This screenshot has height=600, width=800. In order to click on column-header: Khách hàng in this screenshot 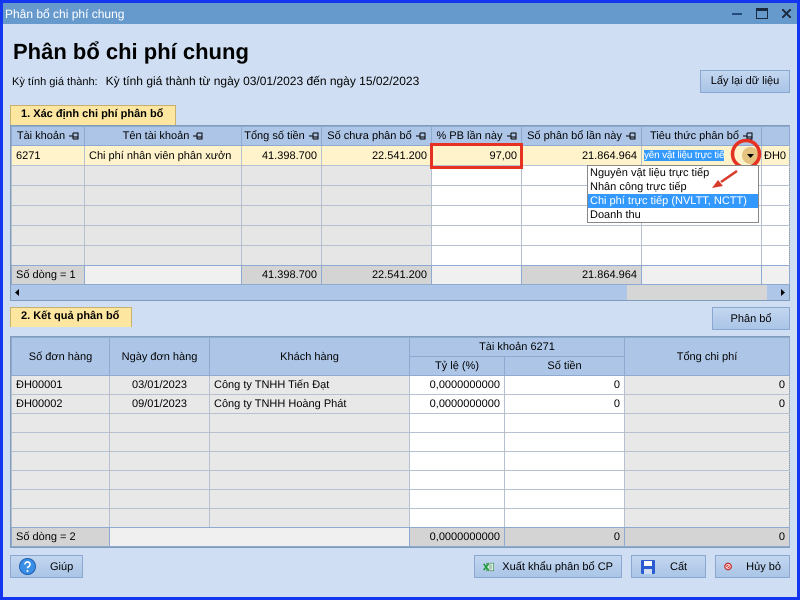, I will do `click(309, 356)`.